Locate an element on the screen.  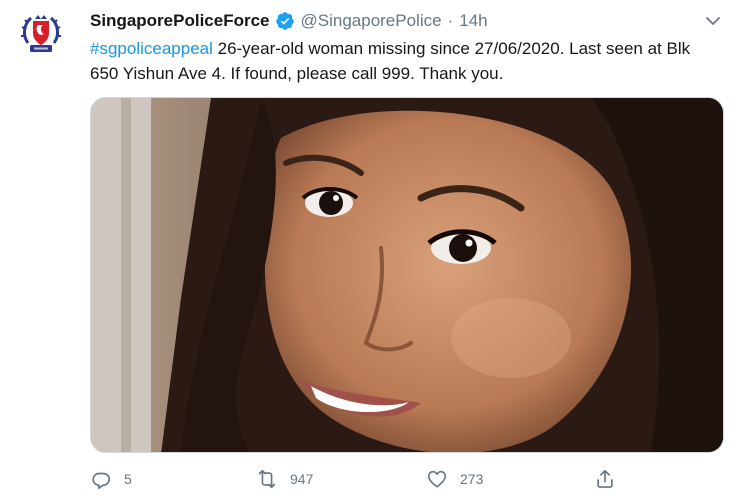
hashtag-link: #sgpoliceappeal is located at coordinates (151, 48).